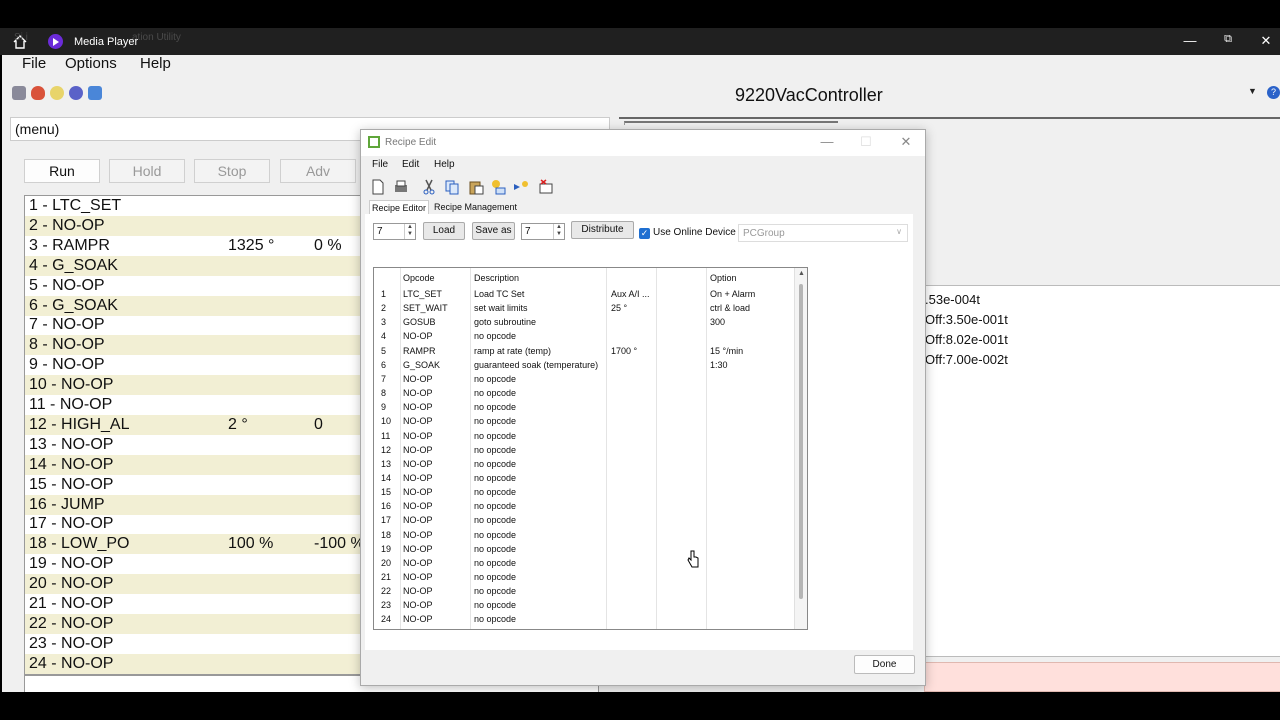 This screenshot has width=1280, height=720. Describe the element at coordinates (584, 507) in the screenshot. I see `table-row: 16 NO-OP no opcode` at that location.